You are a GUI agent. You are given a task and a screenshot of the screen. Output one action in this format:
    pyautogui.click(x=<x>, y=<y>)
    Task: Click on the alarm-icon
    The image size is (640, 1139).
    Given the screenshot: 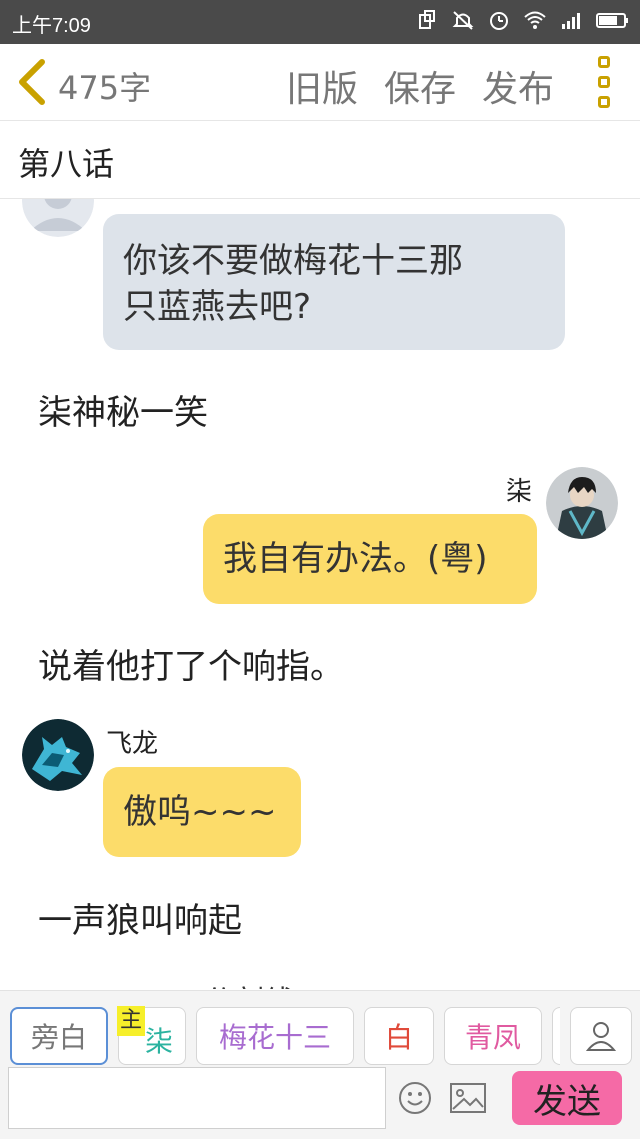 What is the action you would take?
    pyautogui.click(x=499, y=20)
    